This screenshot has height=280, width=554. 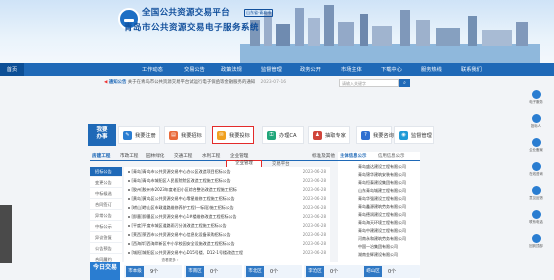 I want to click on tab-standard: 标准及其他, so click(x=323, y=156).